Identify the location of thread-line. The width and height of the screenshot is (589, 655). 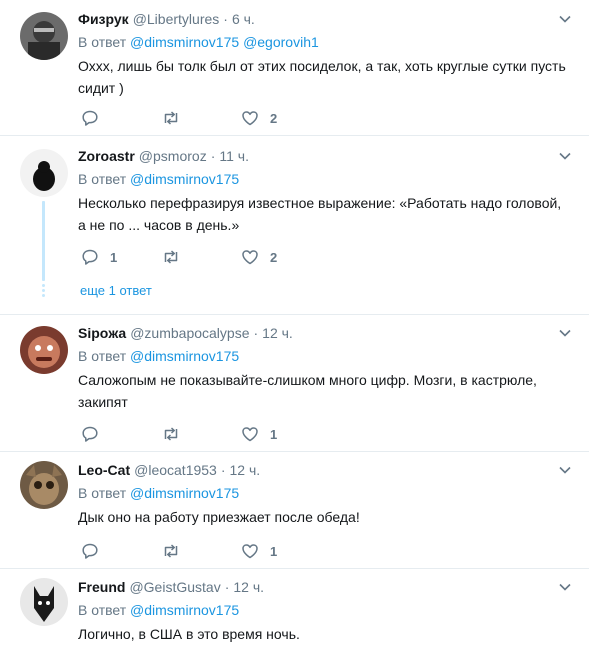
(43, 241).